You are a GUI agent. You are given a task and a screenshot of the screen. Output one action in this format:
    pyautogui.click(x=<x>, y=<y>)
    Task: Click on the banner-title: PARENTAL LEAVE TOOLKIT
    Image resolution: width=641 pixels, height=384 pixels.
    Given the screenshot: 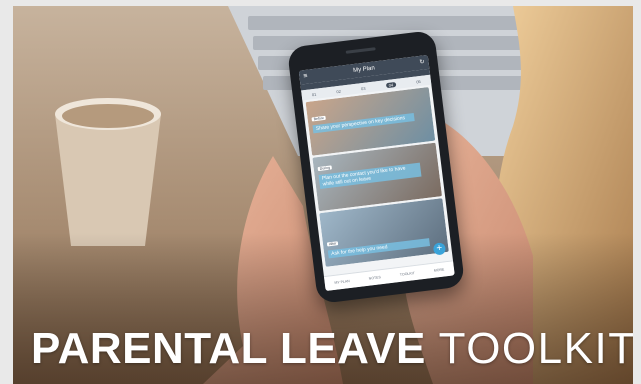 What is the action you would take?
    pyautogui.click(x=332, y=349)
    